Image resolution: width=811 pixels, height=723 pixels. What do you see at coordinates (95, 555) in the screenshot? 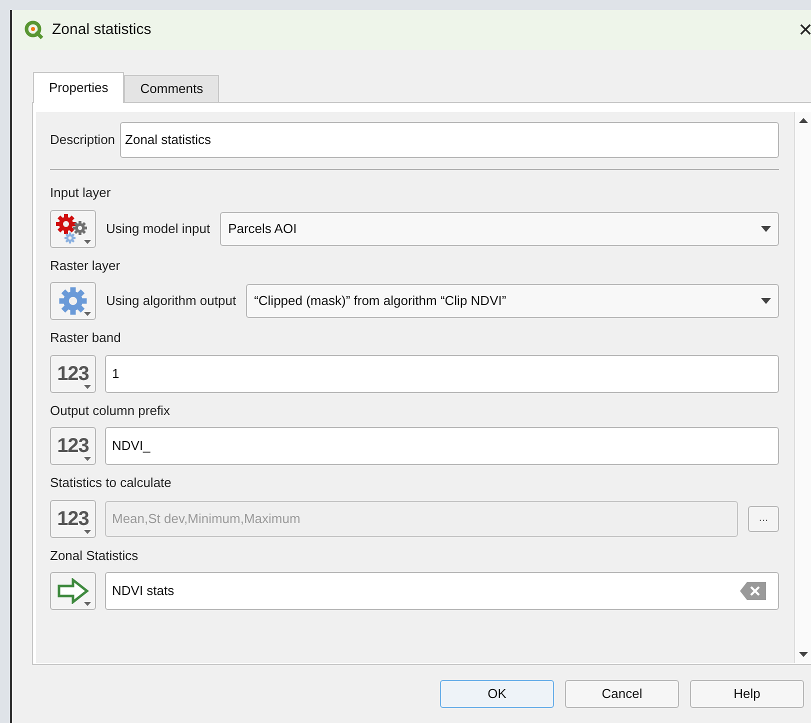
I see `parameter-label: Zonal Statistics` at bounding box center [95, 555].